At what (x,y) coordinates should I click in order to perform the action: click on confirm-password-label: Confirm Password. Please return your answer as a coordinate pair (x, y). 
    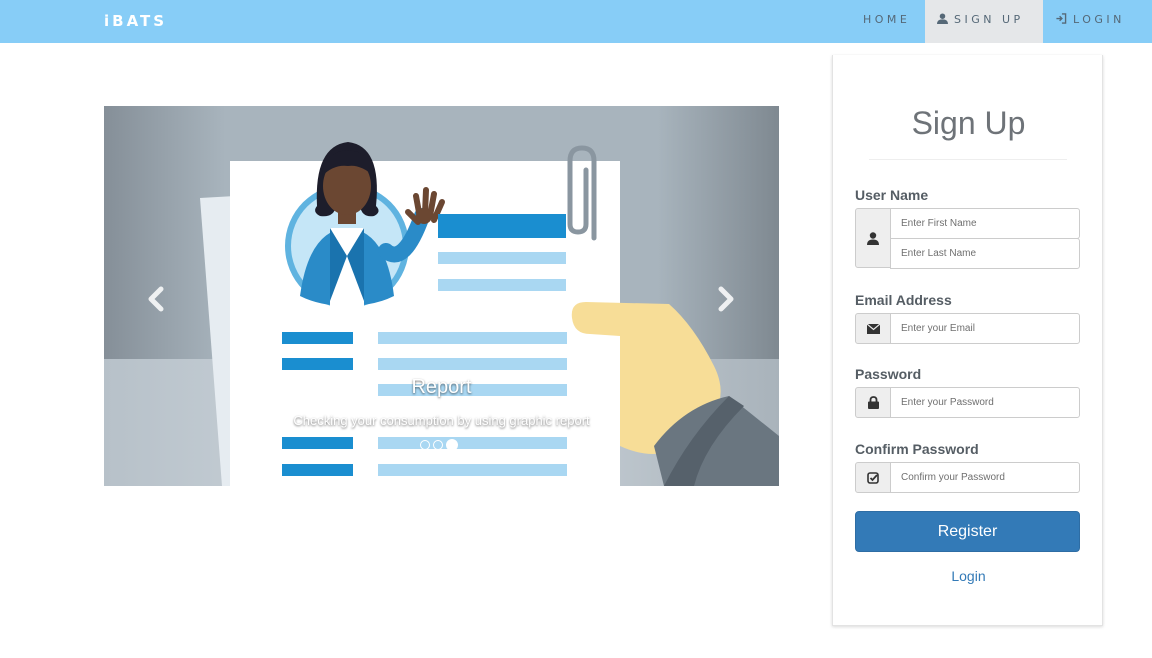
    Looking at the image, I should click on (917, 449).